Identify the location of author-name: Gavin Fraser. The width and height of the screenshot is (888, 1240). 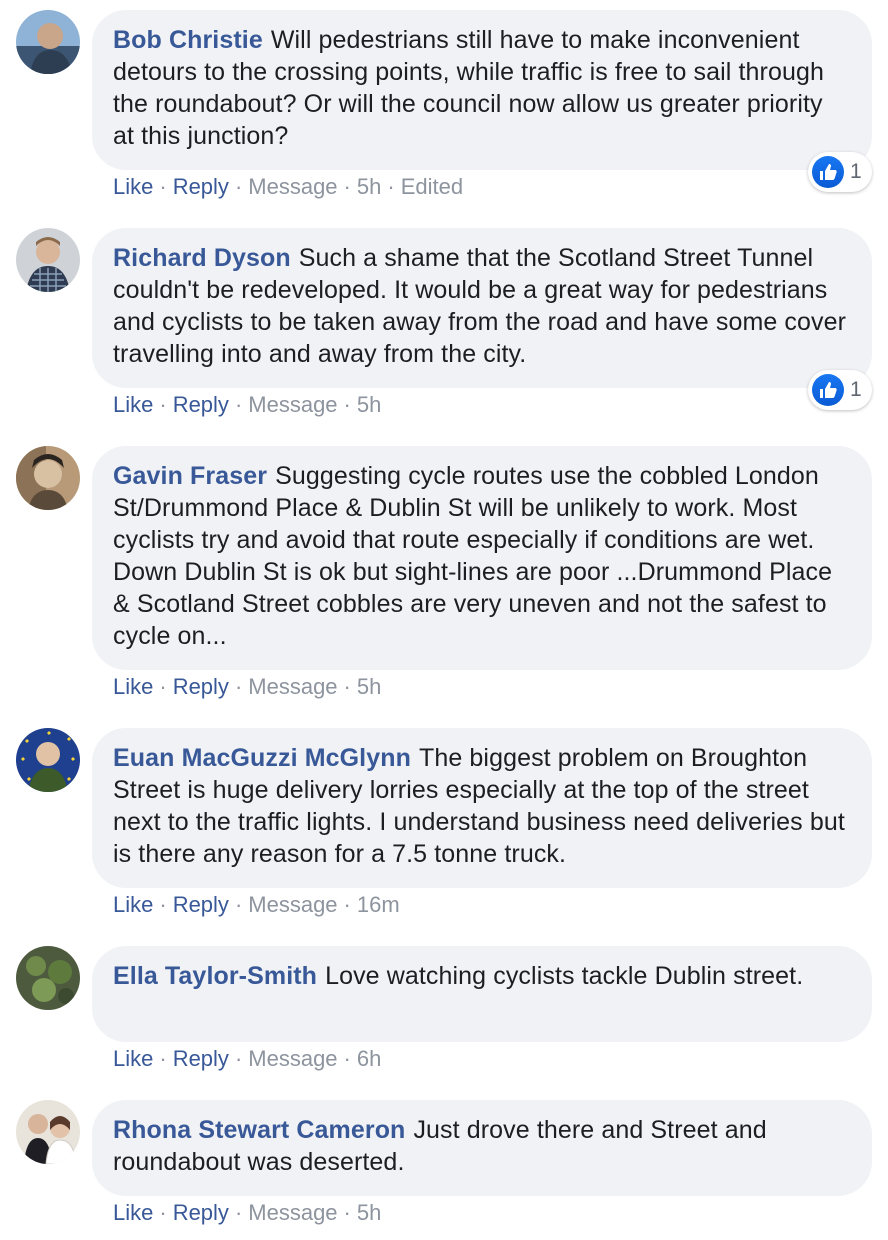
(190, 476).